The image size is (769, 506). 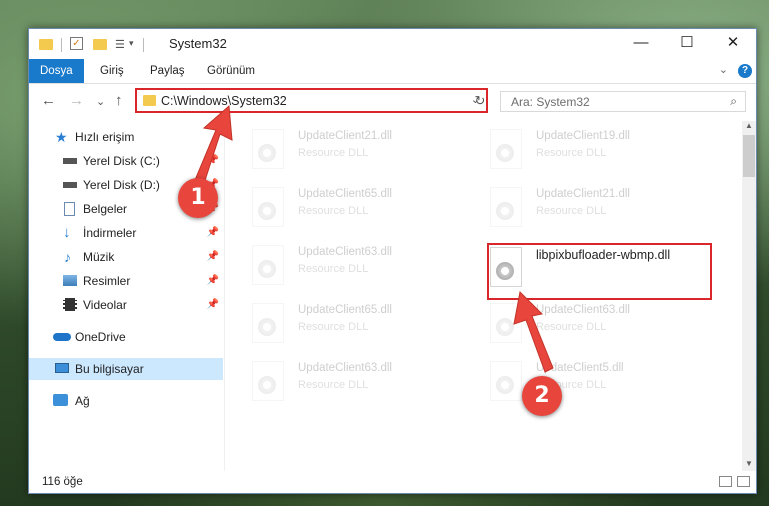 What do you see at coordinates (231, 71) in the screenshot?
I see `tab-view: Görünüm` at bounding box center [231, 71].